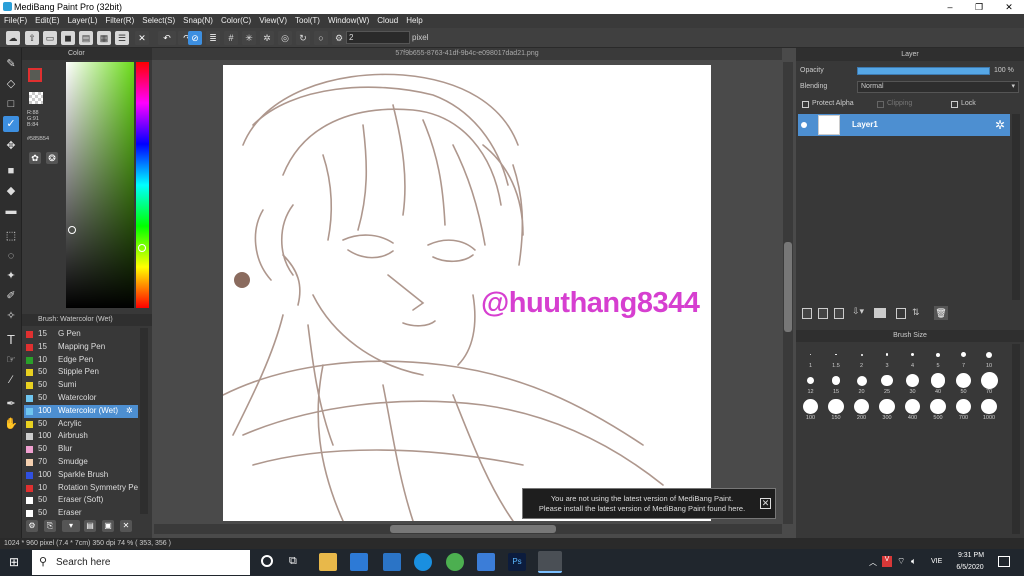 This screenshot has height=576, width=1024. What do you see at coordinates (1016, 207) in the screenshot?
I see `layer-list-scrollbar` at bounding box center [1016, 207].